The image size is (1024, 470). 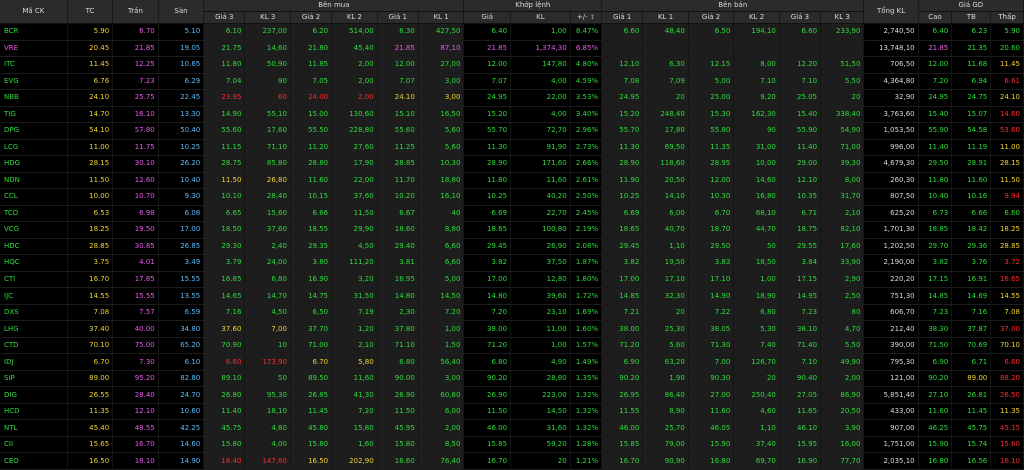 I want to click on ref-price-cell: 11.00, so click(x=90, y=148).